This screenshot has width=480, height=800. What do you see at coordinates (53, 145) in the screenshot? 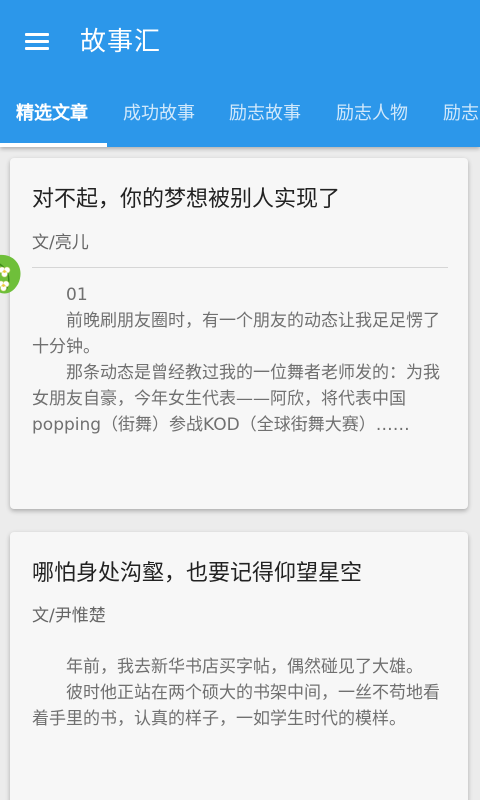
I see `tab-indicator` at bounding box center [53, 145].